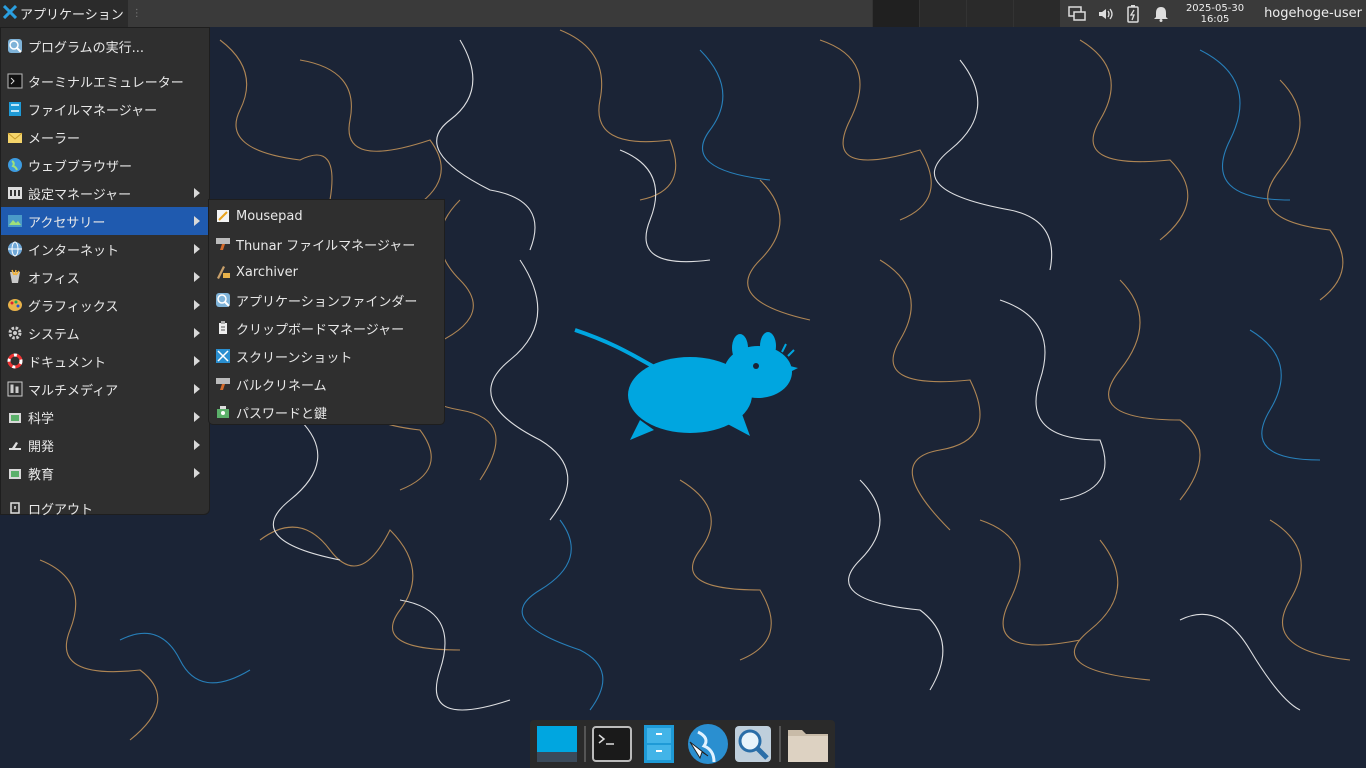 The image size is (1366, 768). Describe the element at coordinates (267, 272) in the screenshot. I see `submenu-item-label: Xarchiver` at that location.